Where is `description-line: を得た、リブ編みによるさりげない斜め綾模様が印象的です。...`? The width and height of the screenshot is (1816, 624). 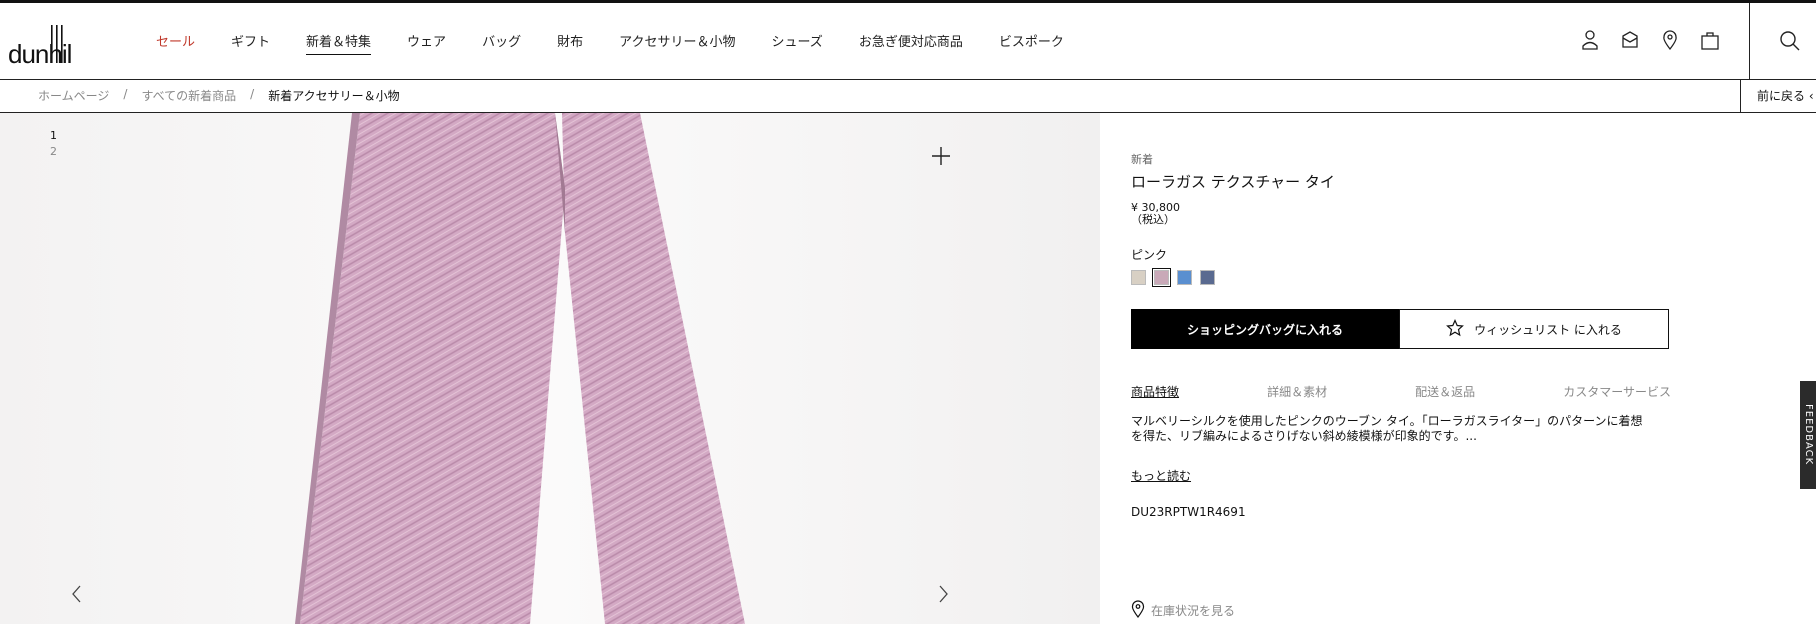
description-line: を得た、リブ編みによるさりげない斜め綾模様が印象的です。... is located at coordinates (1304, 436).